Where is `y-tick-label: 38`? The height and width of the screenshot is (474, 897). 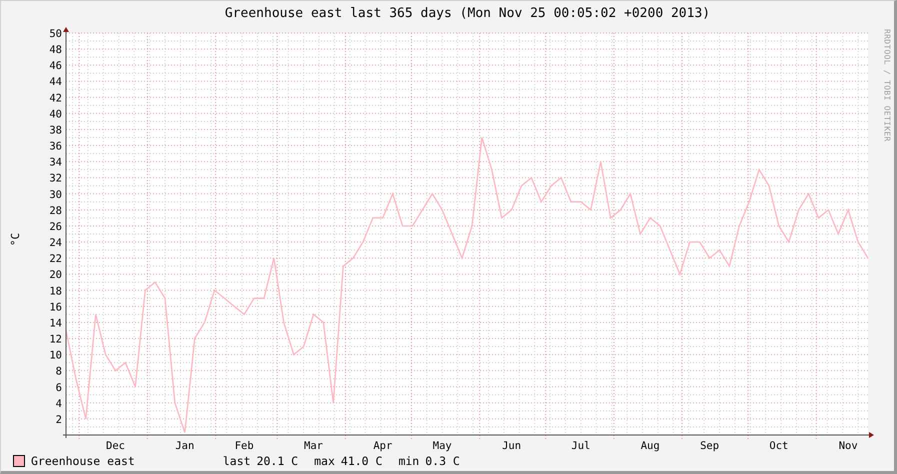
y-tick-label: 38 is located at coordinates (55, 130).